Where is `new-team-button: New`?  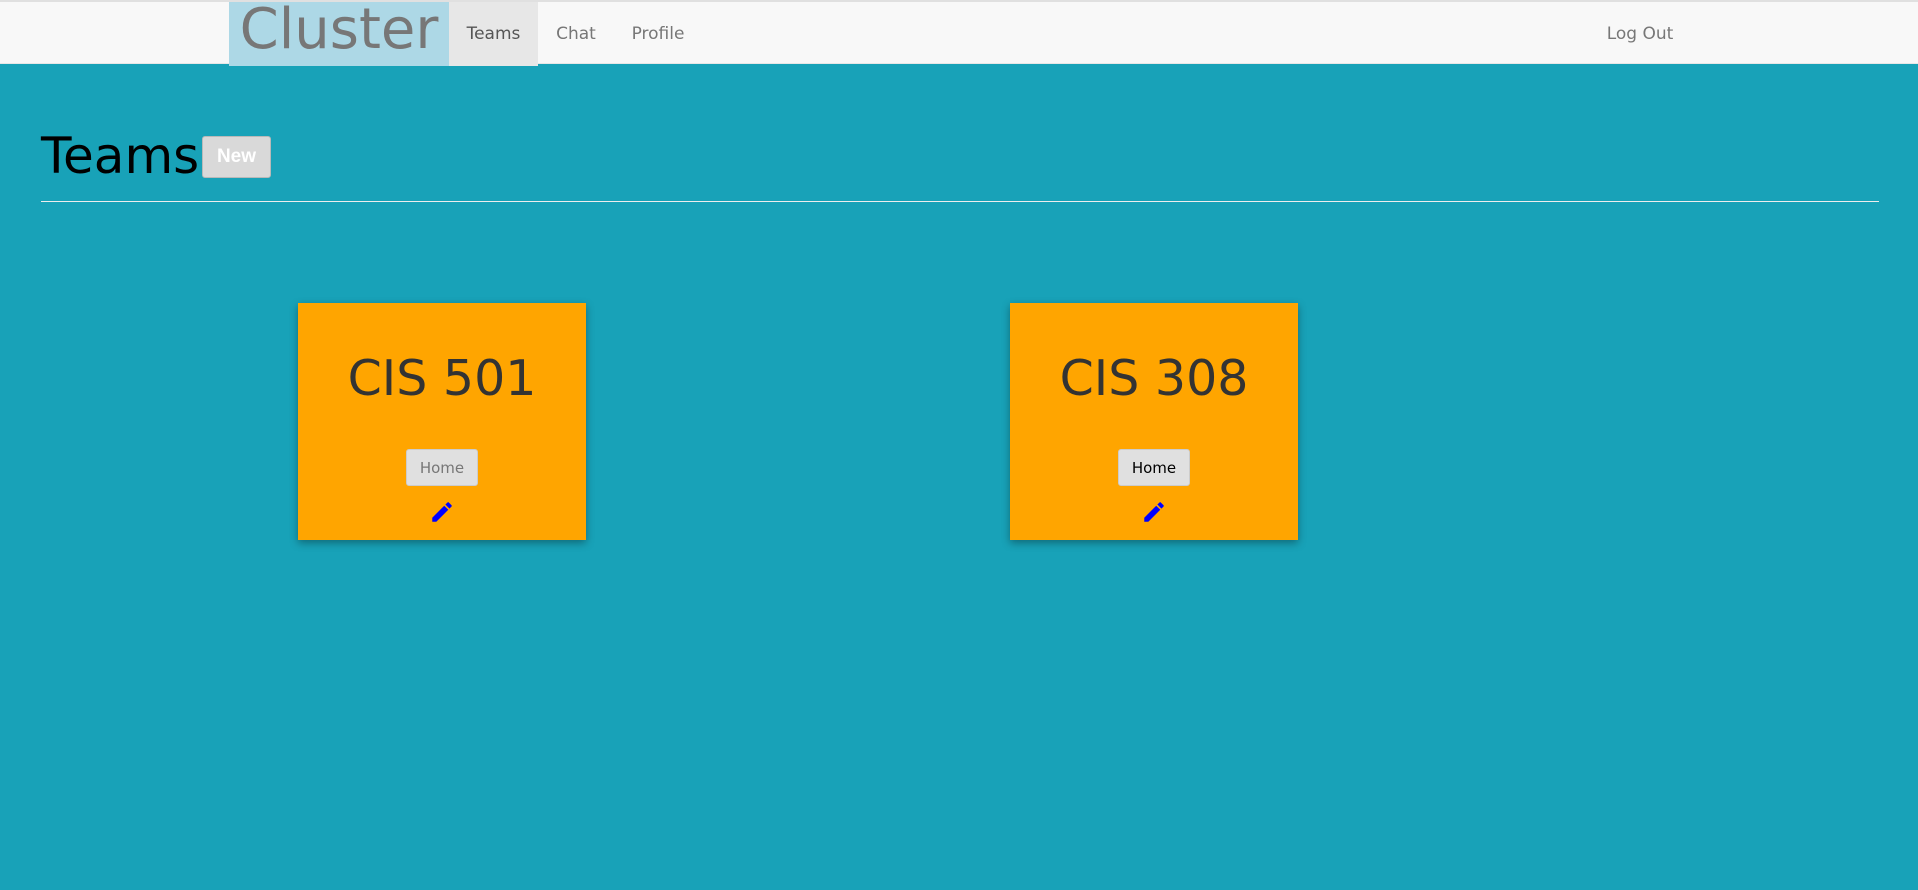
new-team-button: New is located at coordinates (236, 157).